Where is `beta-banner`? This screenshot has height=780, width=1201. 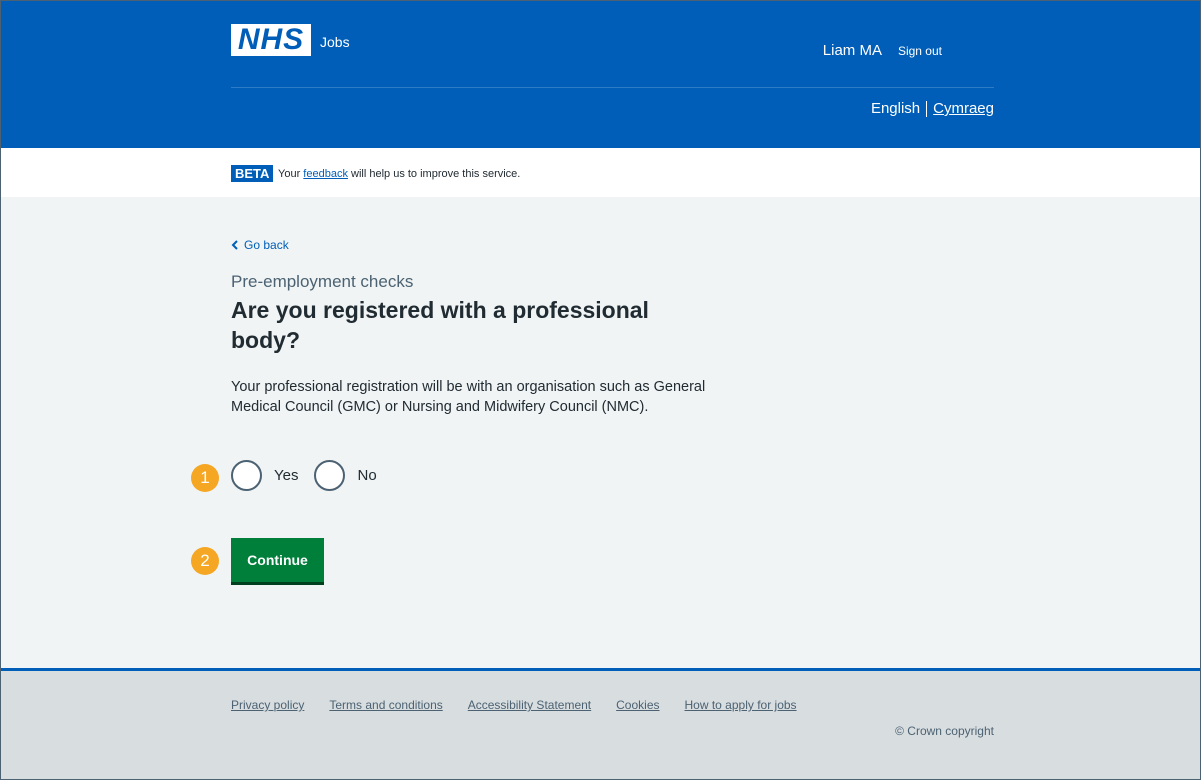 beta-banner is located at coordinates (600, 172).